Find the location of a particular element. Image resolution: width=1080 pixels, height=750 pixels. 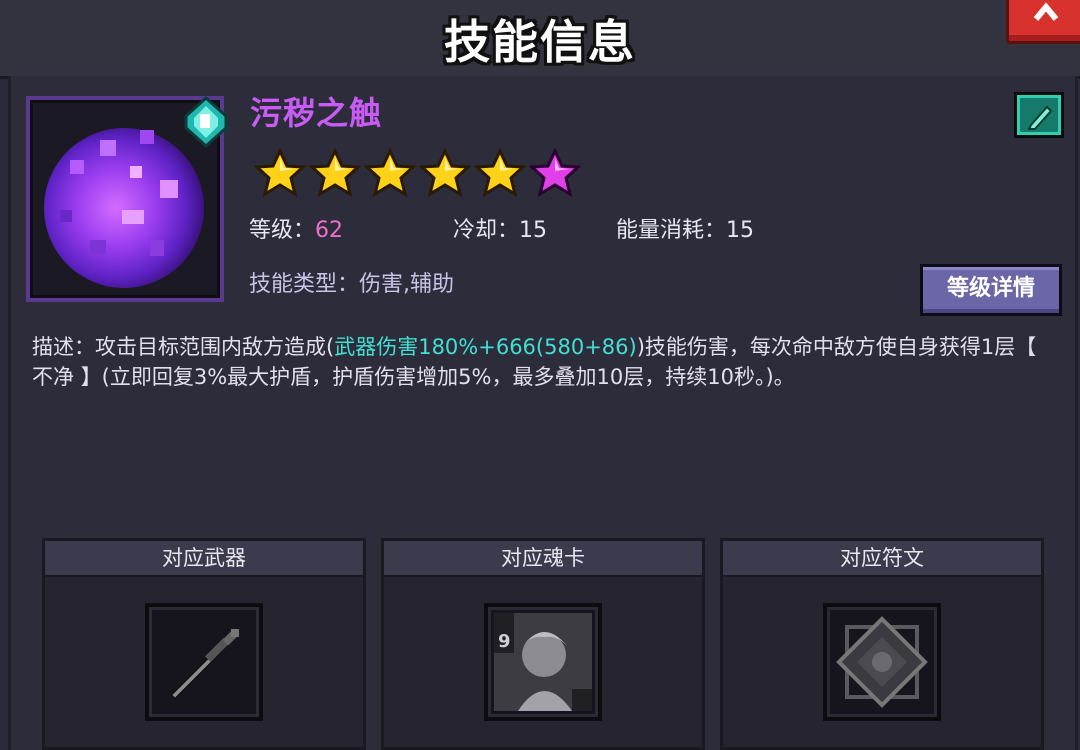

rarity-gem-icon is located at coordinates (206, 122).